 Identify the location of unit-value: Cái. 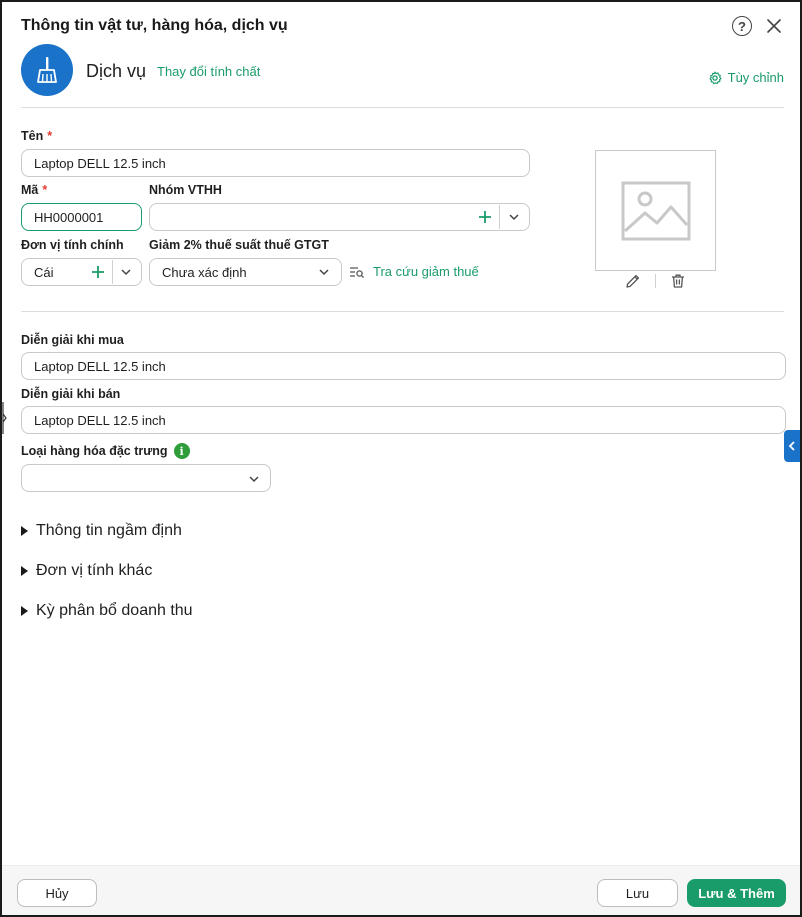
(44, 272).